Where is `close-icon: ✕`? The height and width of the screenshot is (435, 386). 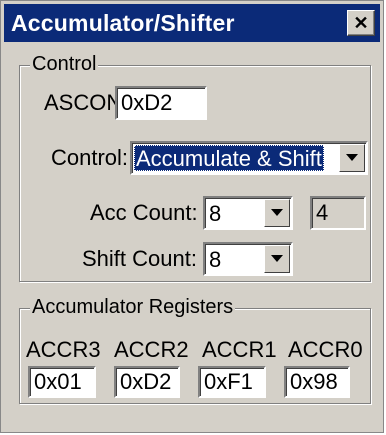 close-icon: ✕ is located at coordinates (361, 22).